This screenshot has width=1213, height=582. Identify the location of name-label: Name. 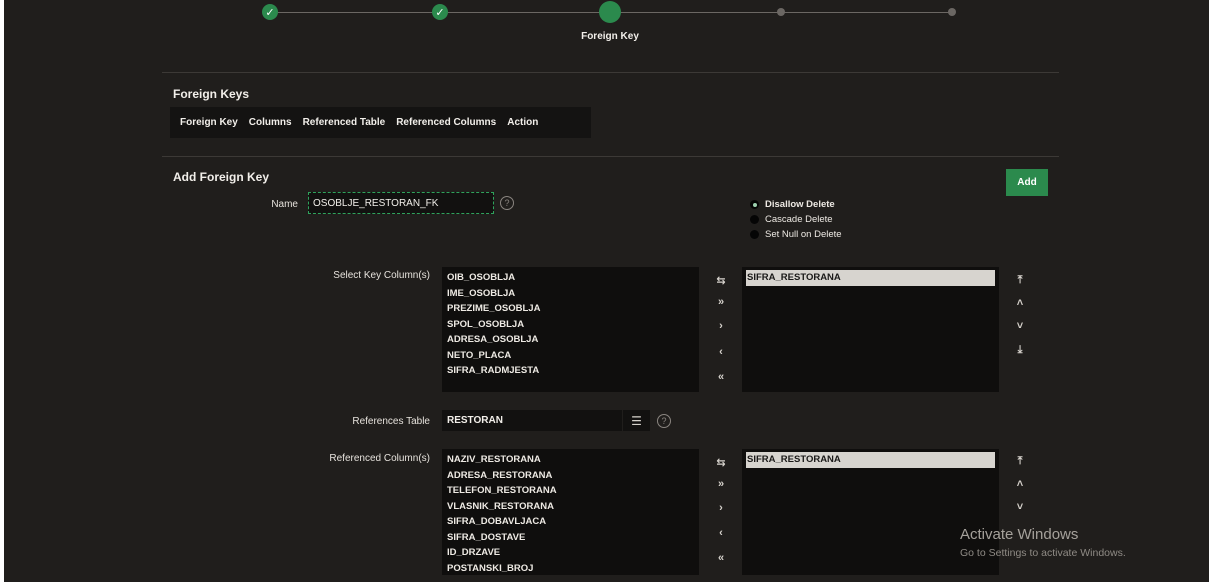
(284, 204).